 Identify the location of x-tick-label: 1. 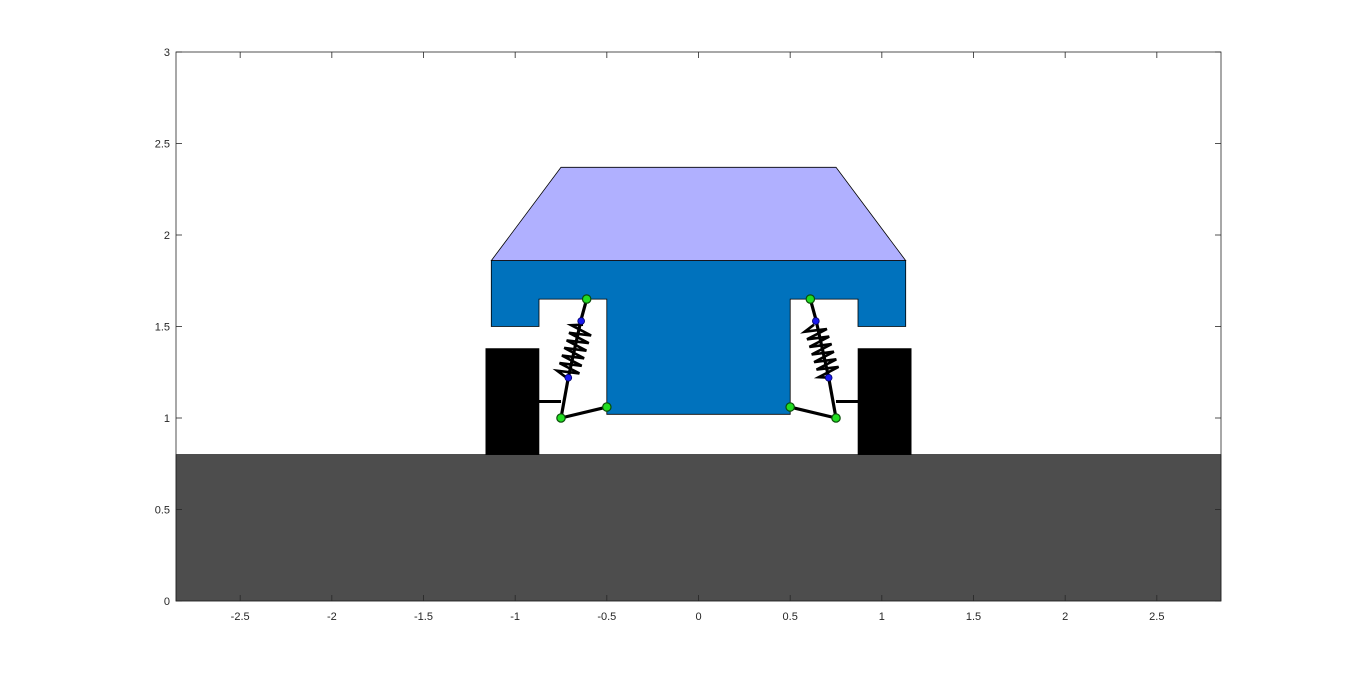
(882, 617).